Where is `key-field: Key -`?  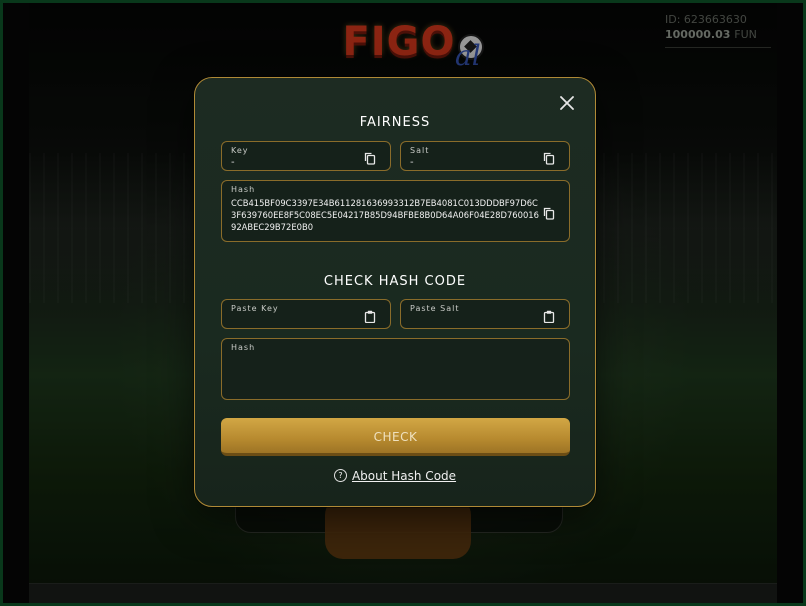
key-field: Key - is located at coordinates (306, 156).